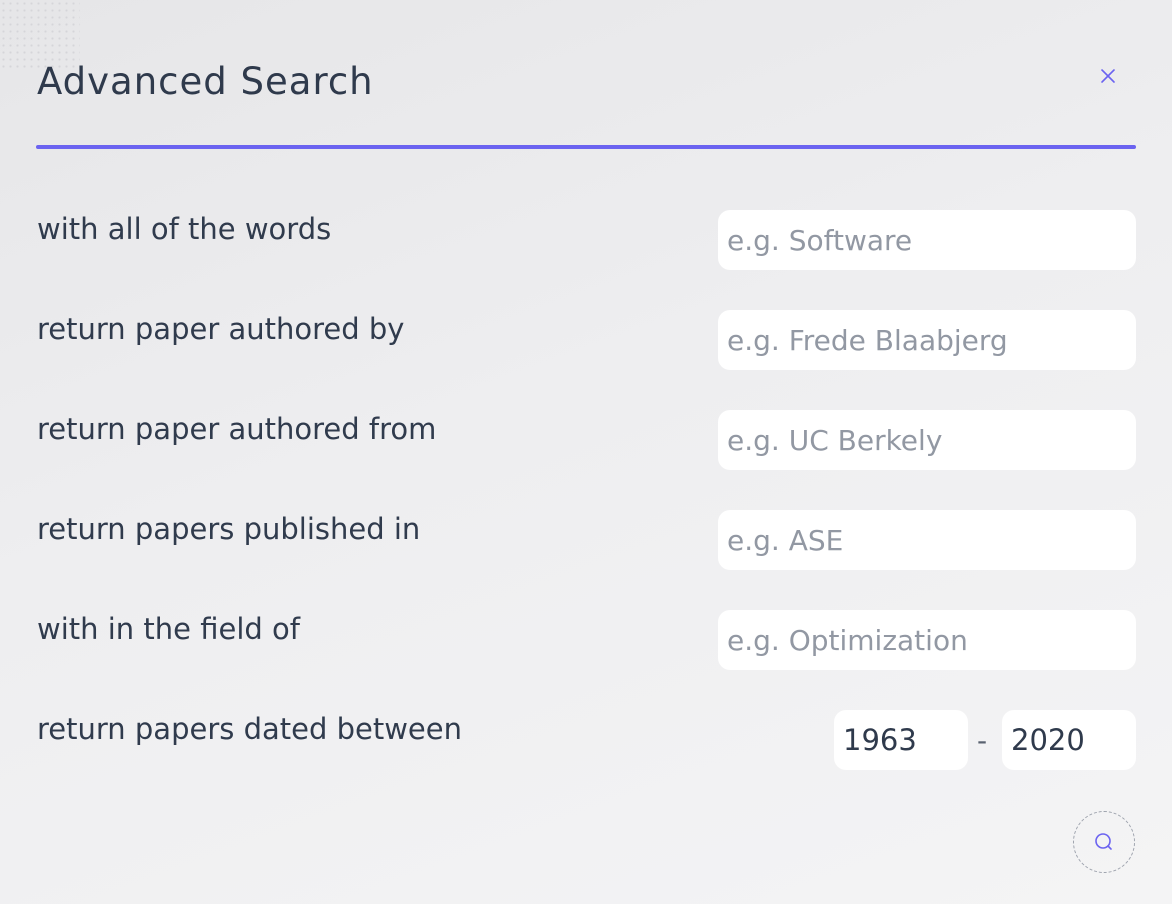  I want to click on all-words-label: with all of the words, so click(184, 229).